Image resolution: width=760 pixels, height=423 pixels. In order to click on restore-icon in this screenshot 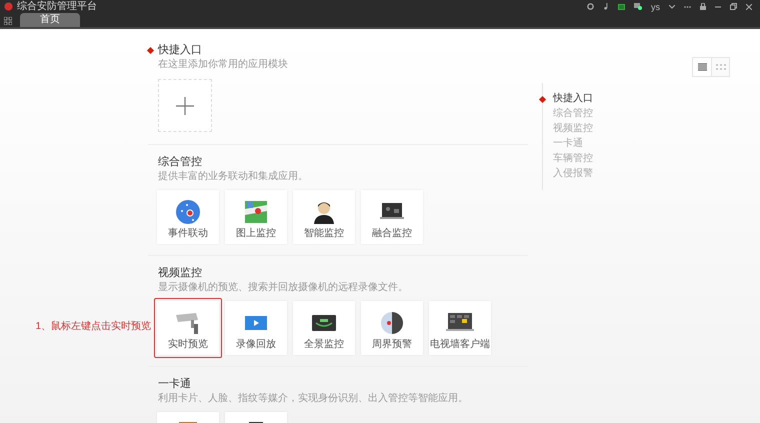, I will do `click(733, 6)`.